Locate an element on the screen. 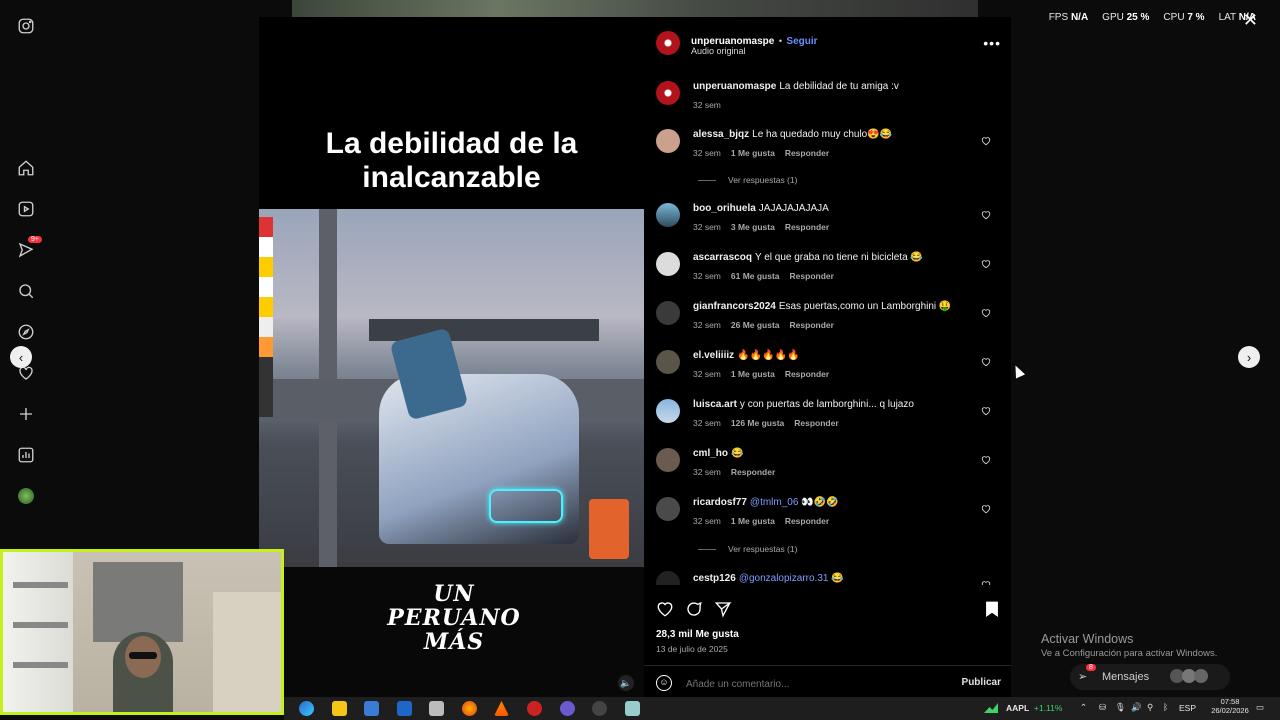 The height and width of the screenshot is (720, 1280). vlc-icon is located at coordinates (501, 708).